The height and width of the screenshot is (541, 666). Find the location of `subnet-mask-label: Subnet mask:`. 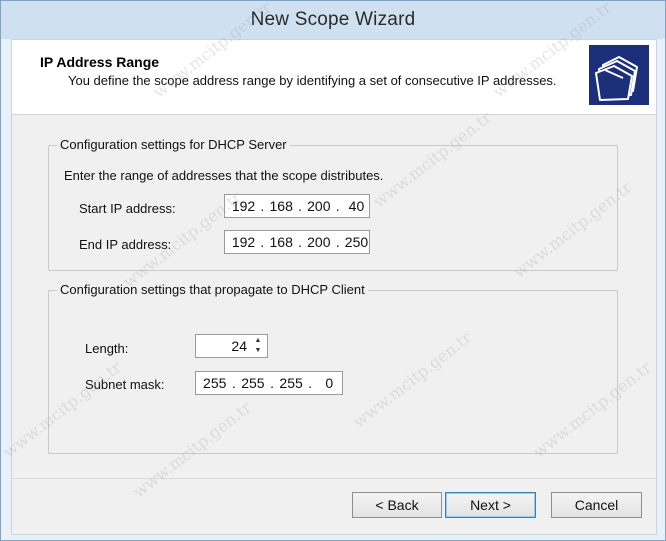

subnet-mask-label: Subnet mask: is located at coordinates (125, 384).